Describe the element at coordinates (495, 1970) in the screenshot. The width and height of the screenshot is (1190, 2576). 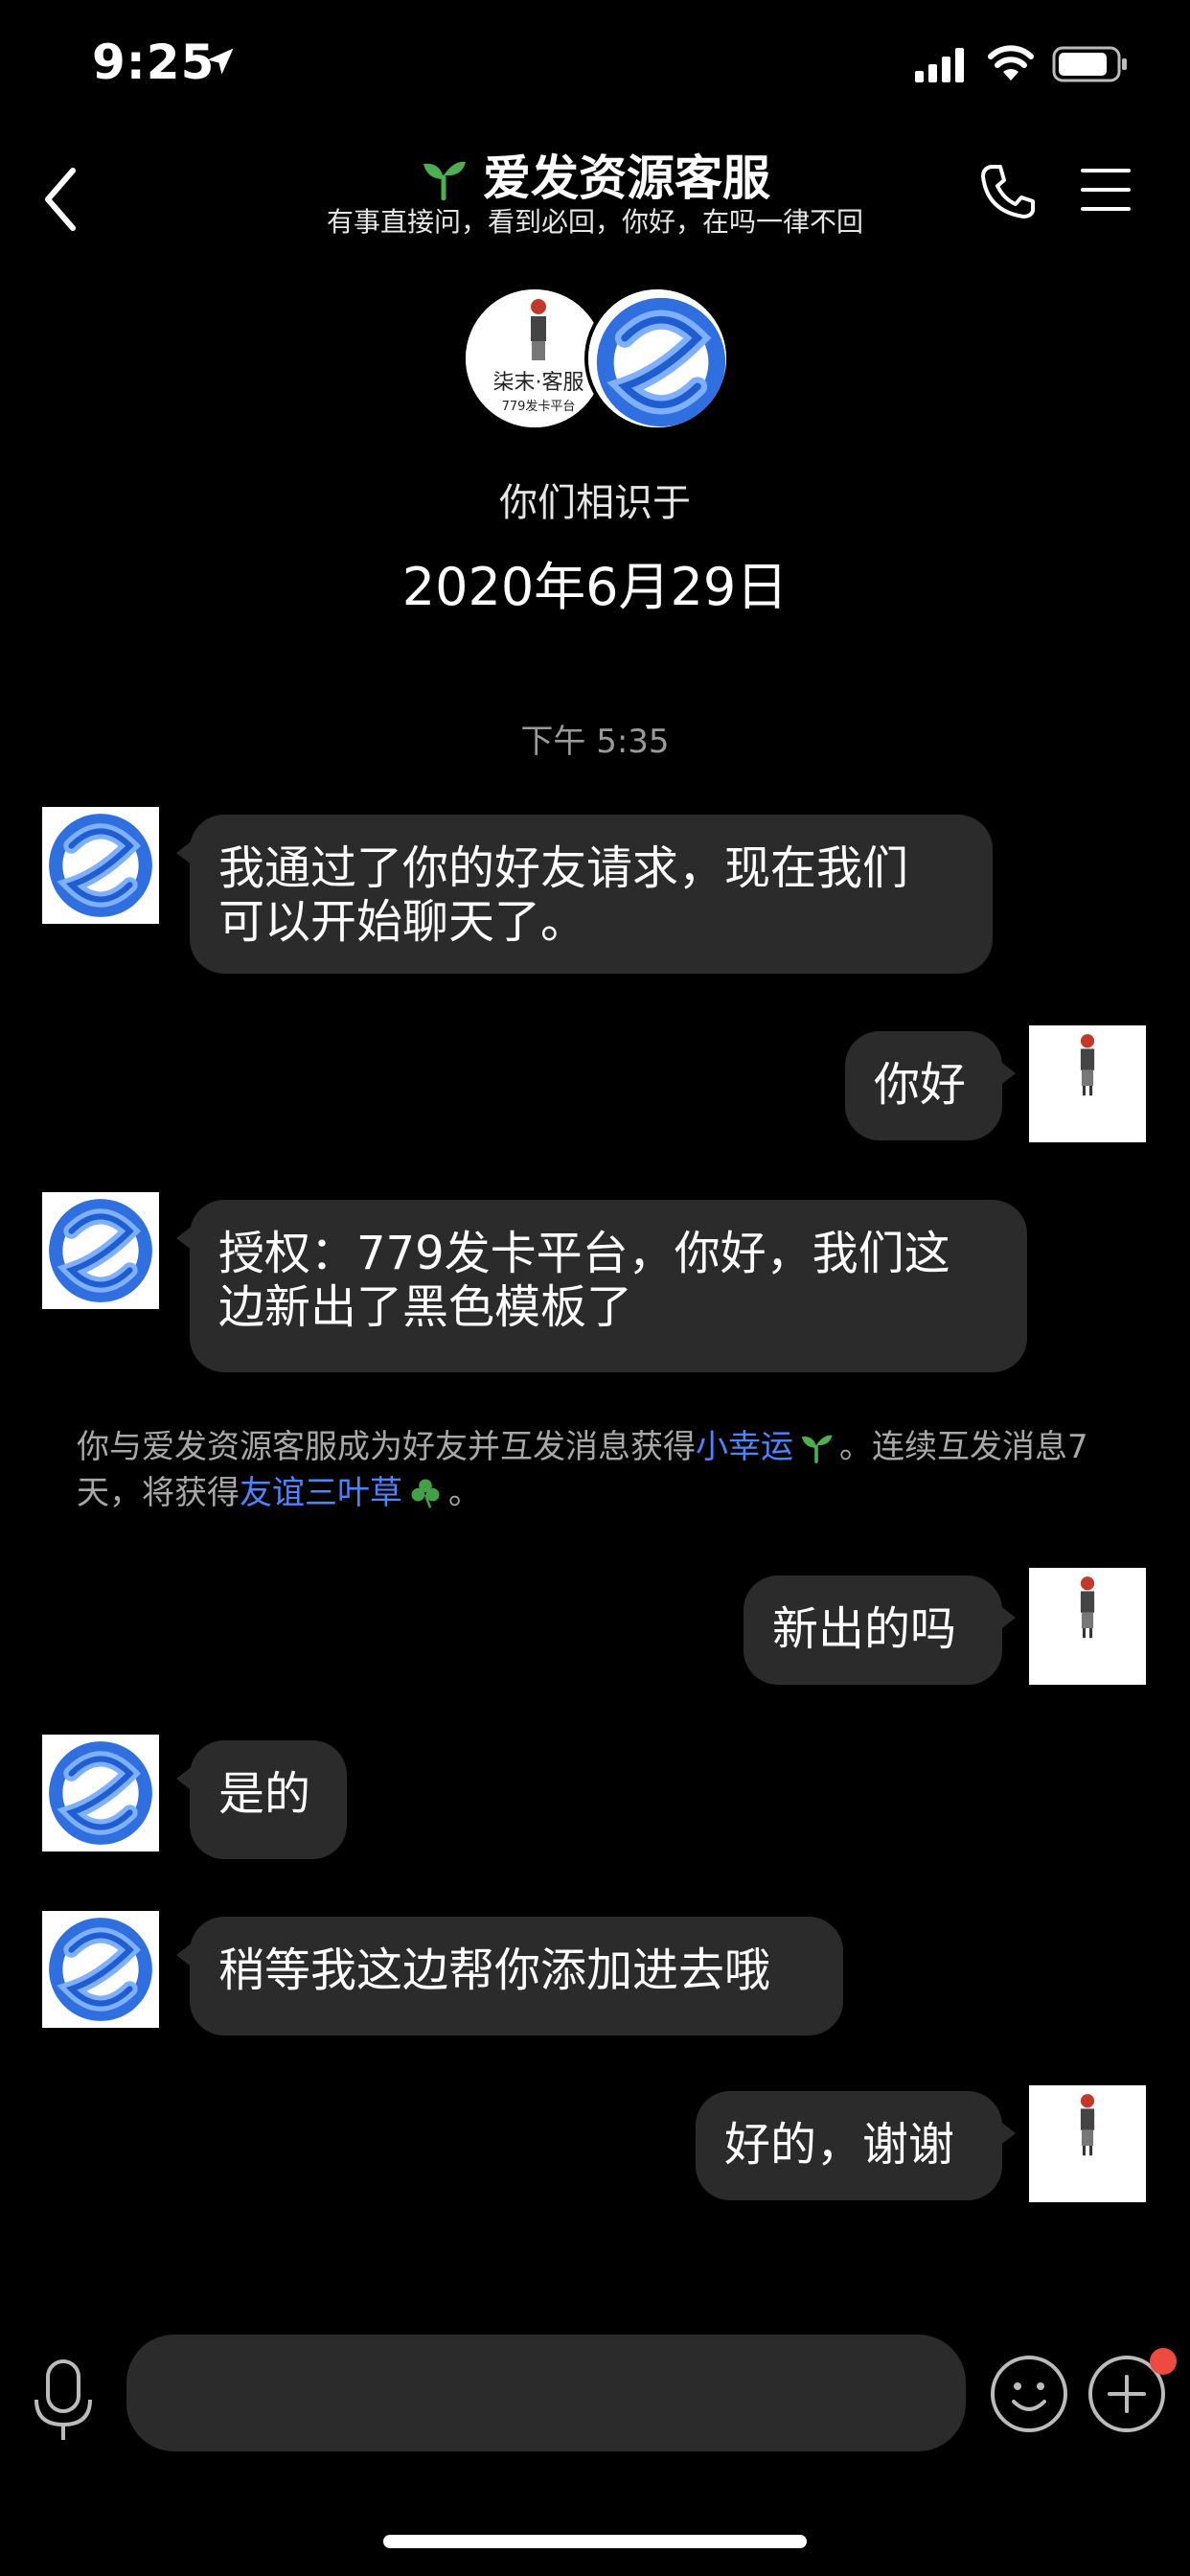
I see `message-text: 稍等我这边帮你添加进去哦` at that location.